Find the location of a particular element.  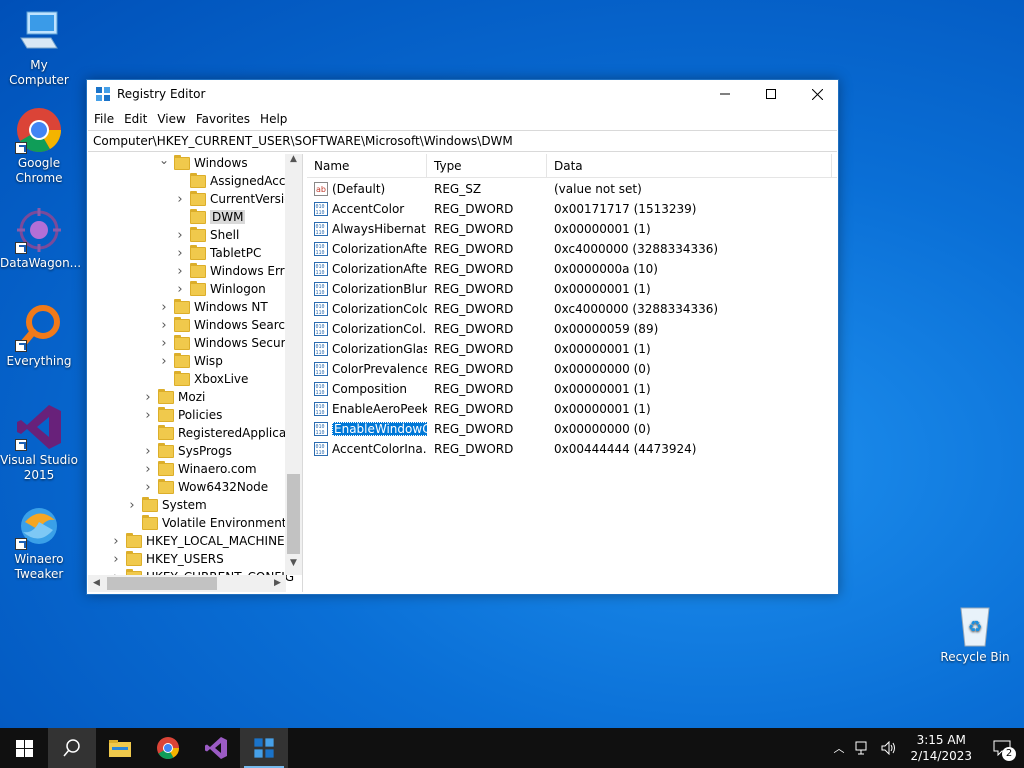

menu-favorites: Favorites is located at coordinates (223, 119).